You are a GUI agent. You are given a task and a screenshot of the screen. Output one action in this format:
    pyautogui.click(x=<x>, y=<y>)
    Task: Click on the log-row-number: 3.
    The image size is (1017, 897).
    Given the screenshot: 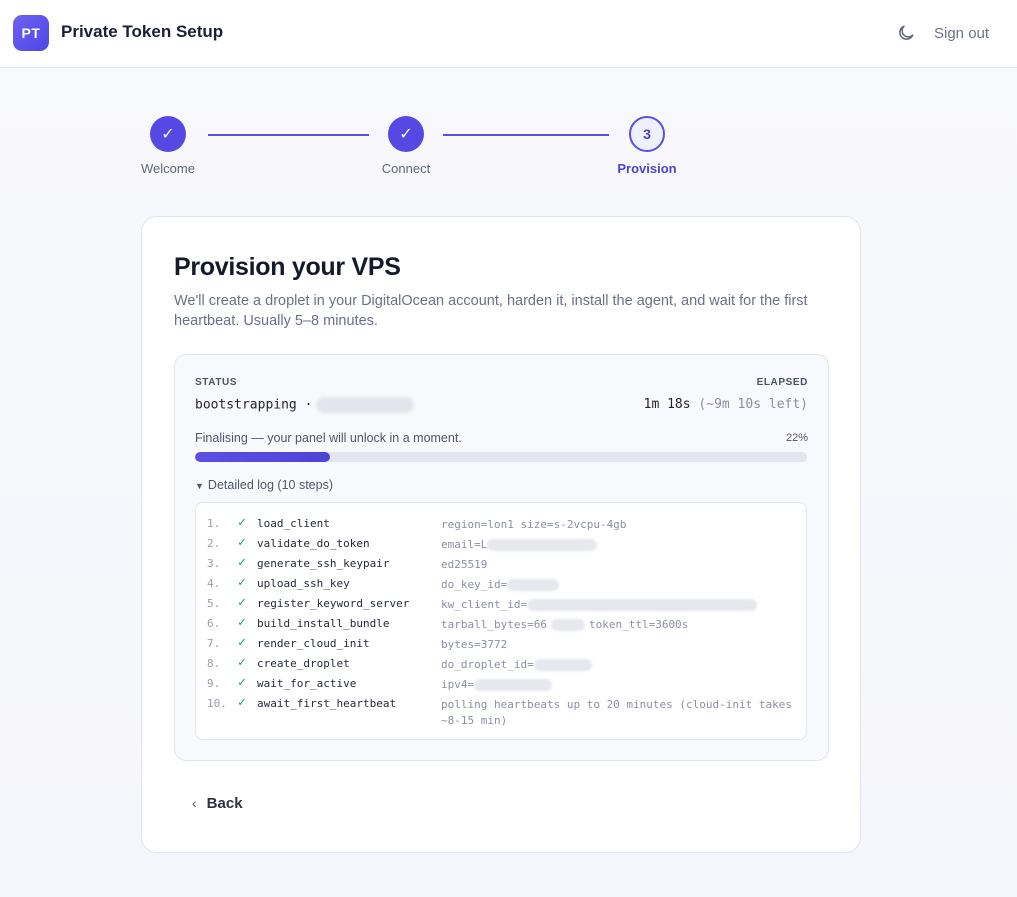 What is the action you would take?
    pyautogui.click(x=214, y=563)
    